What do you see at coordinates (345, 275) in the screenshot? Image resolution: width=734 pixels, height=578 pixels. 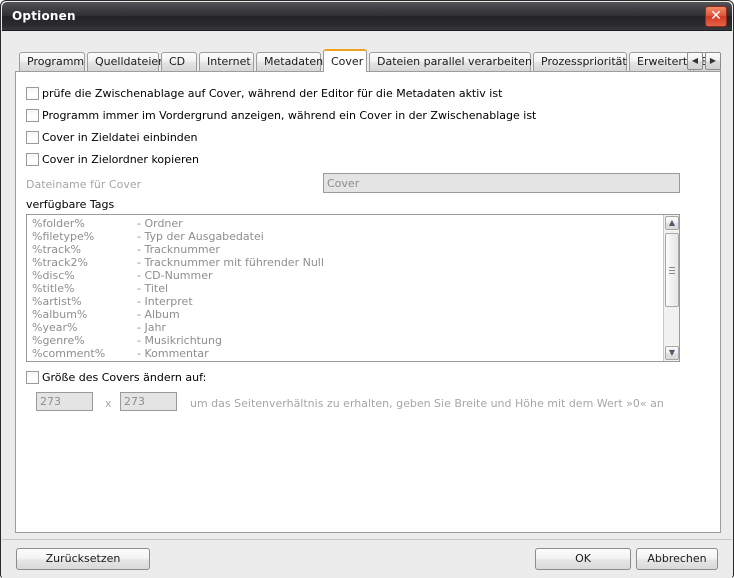 I see `tag-list-item: %disc% - CD-Nummer` at bounding box center [345, 275].